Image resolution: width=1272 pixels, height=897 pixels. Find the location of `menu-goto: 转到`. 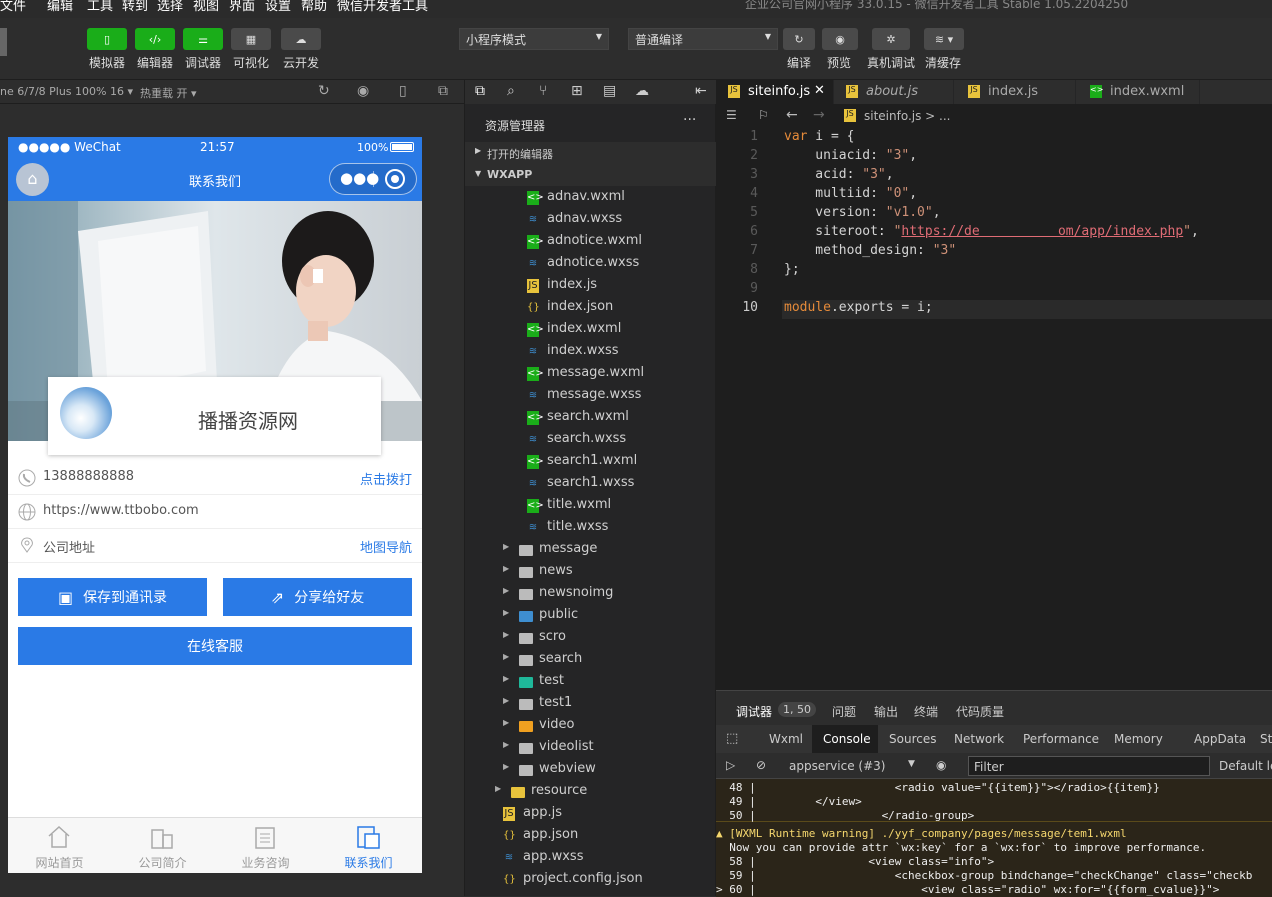

menu-goto: 转到 is located at coordinates (135, 7).